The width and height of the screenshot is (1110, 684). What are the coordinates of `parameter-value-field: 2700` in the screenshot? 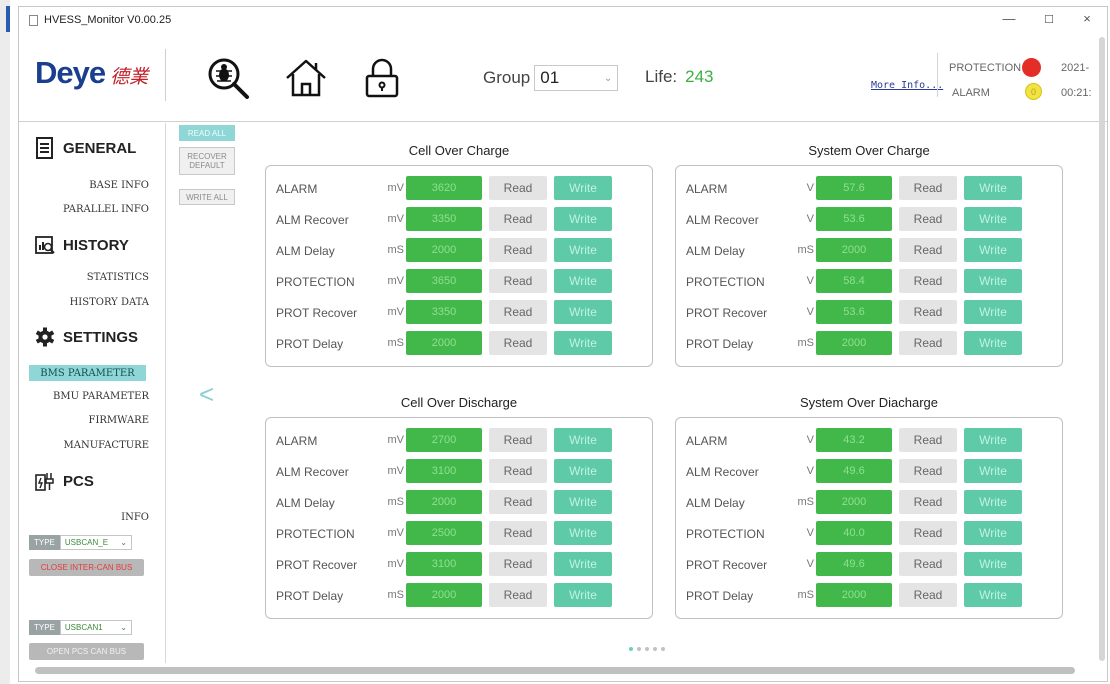 It's located at (444, 440).